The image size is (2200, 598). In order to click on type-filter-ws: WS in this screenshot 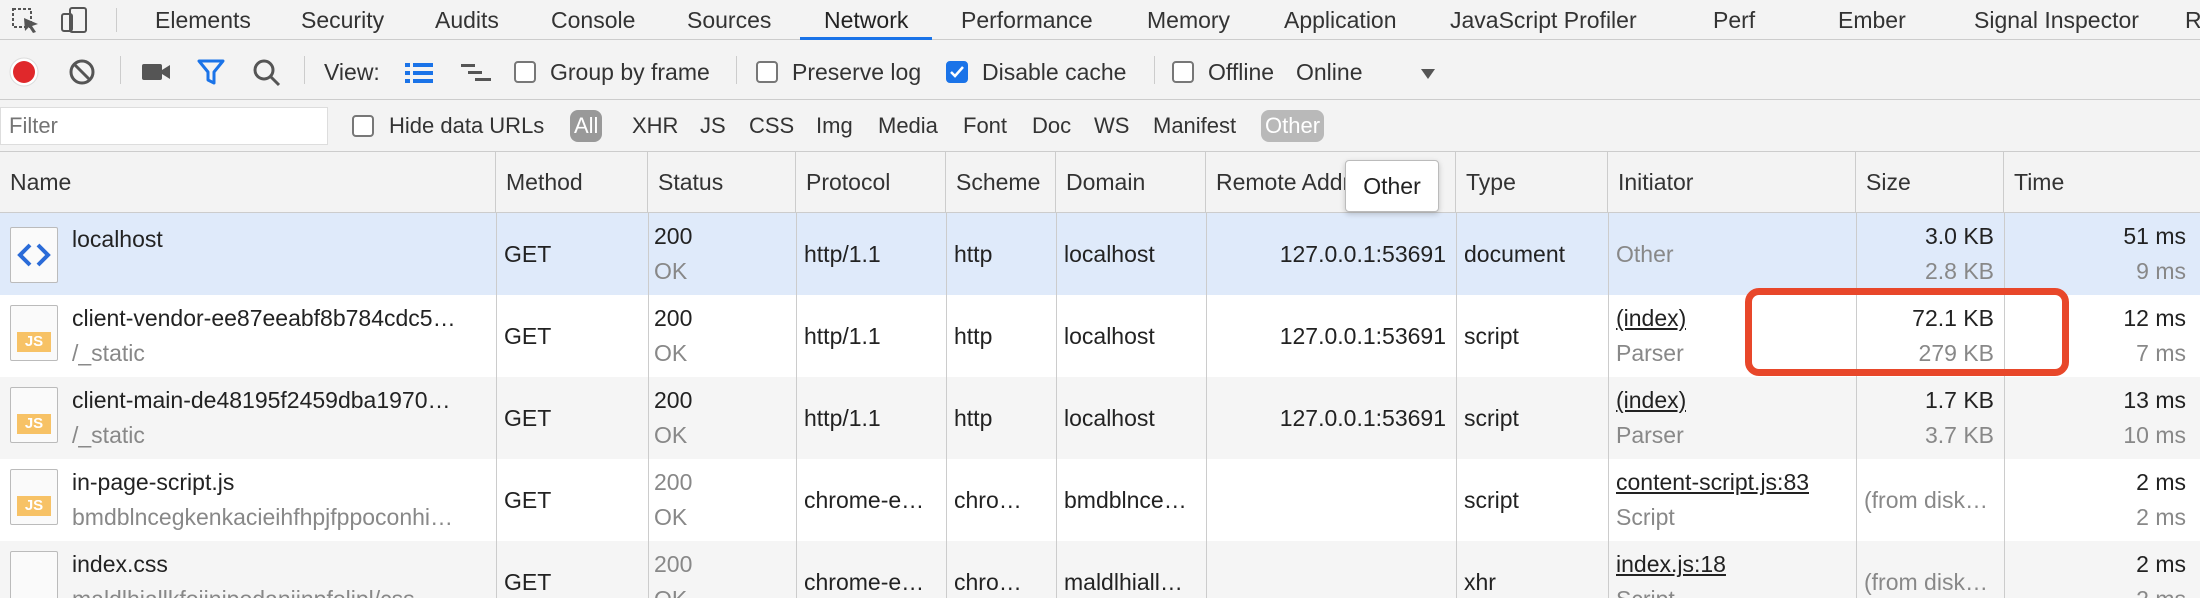, I will do `click(1111, 126)`.